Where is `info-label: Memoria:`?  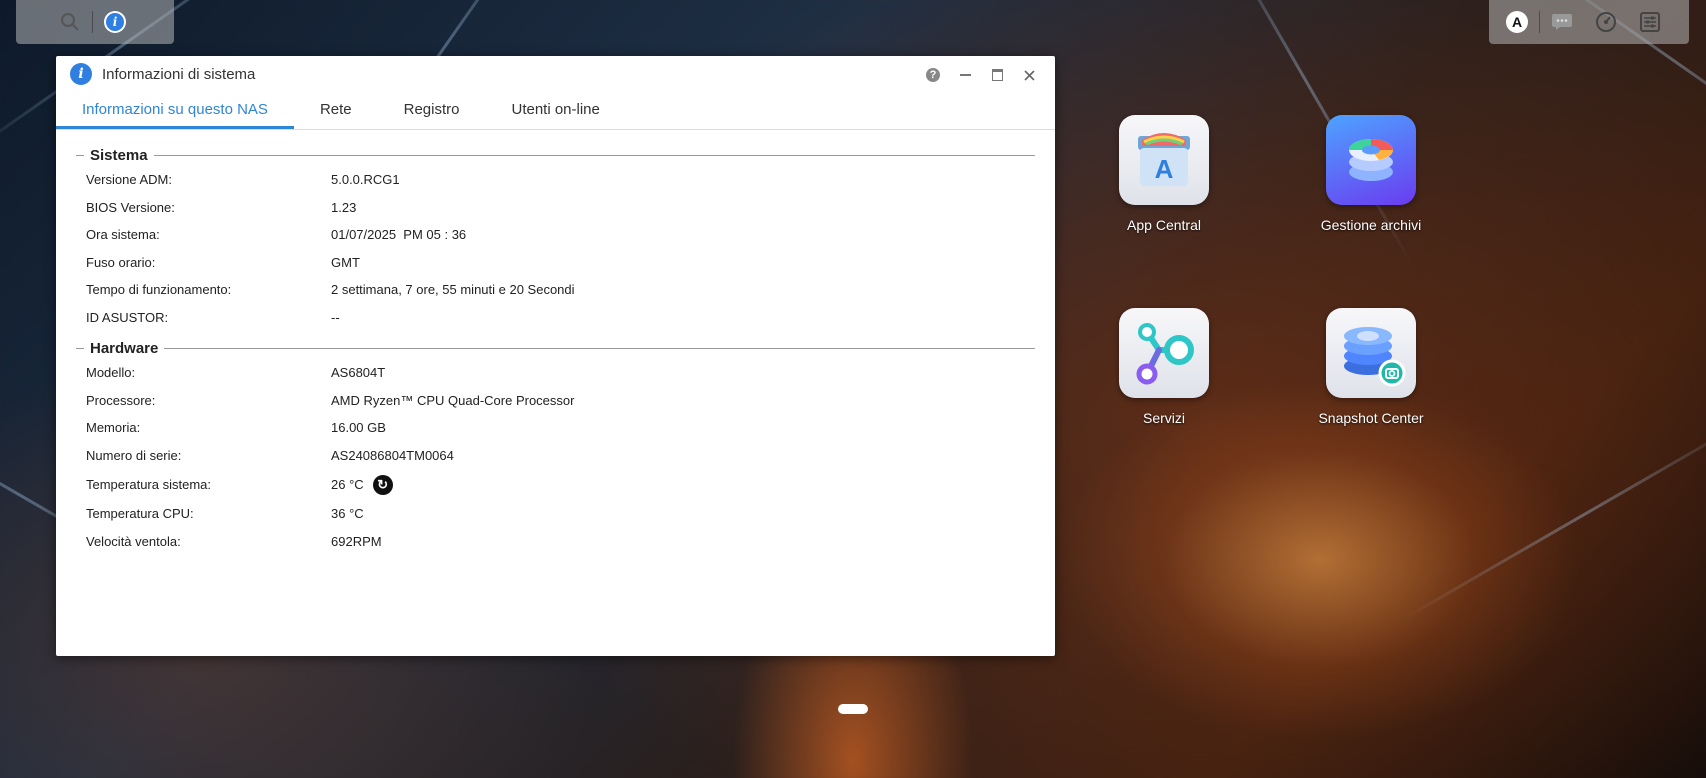 info-label: Memoria: is located at coordinates (113, 428).